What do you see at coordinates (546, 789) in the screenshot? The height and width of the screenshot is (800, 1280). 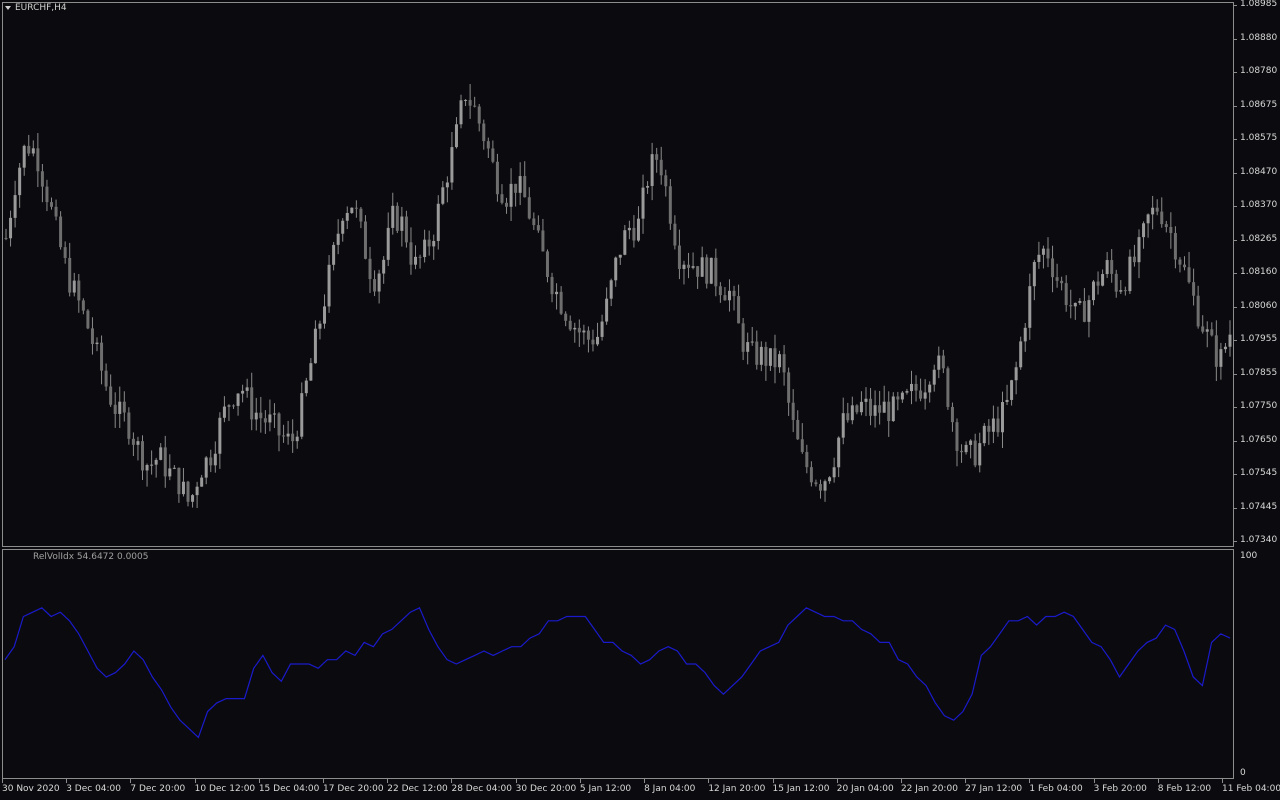 I see `time-scale-label: 30 Dec 20:00` at bounding box center [546, 789].